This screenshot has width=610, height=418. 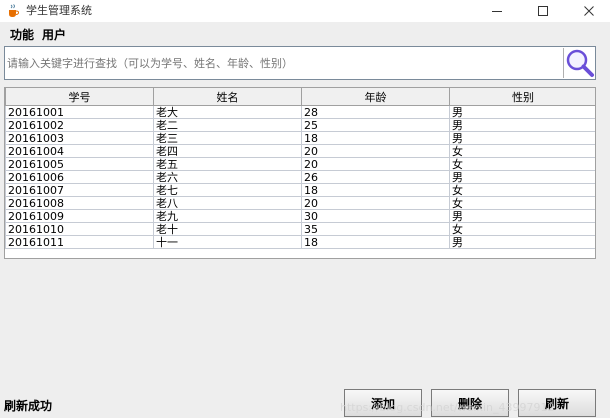 What do you see at coordinates (375, 125) in the screenshot?
I see `cell-age: 25` at bounding box center [375, 125].